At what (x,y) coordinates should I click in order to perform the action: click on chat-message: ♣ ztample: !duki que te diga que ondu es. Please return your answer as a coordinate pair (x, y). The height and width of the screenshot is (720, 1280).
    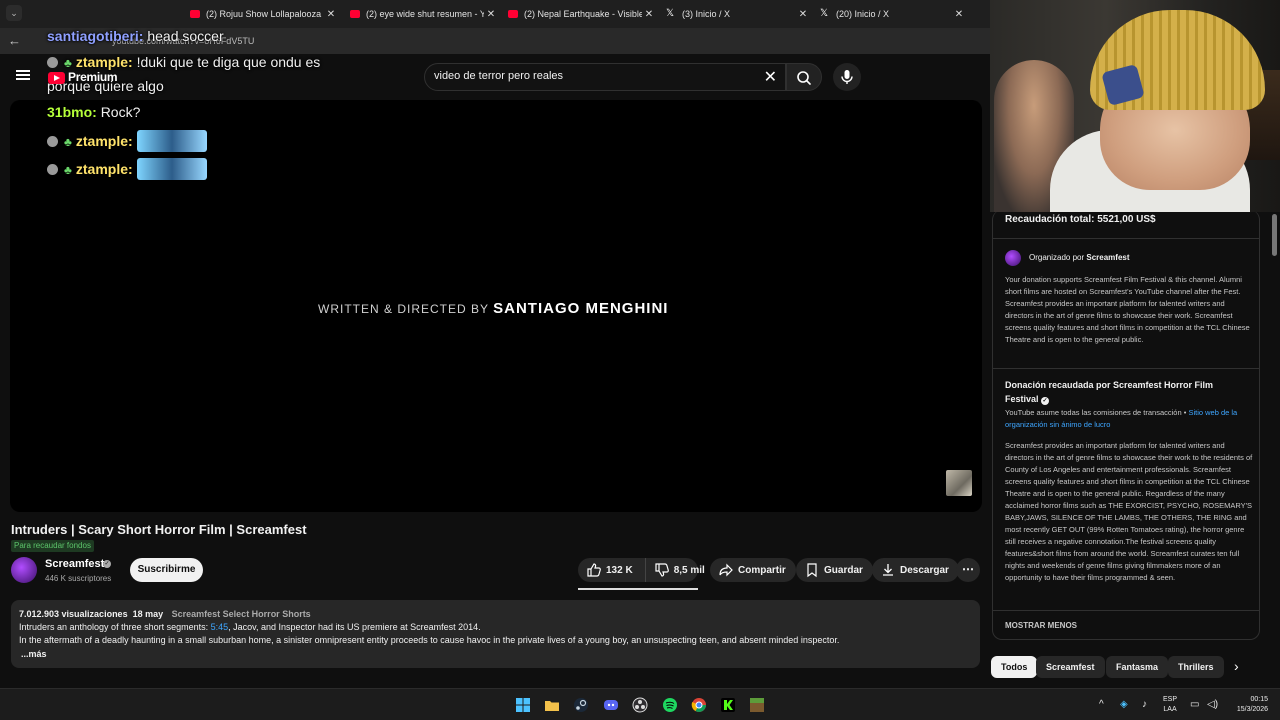
    Looking at the image, I should click on (183, 62).